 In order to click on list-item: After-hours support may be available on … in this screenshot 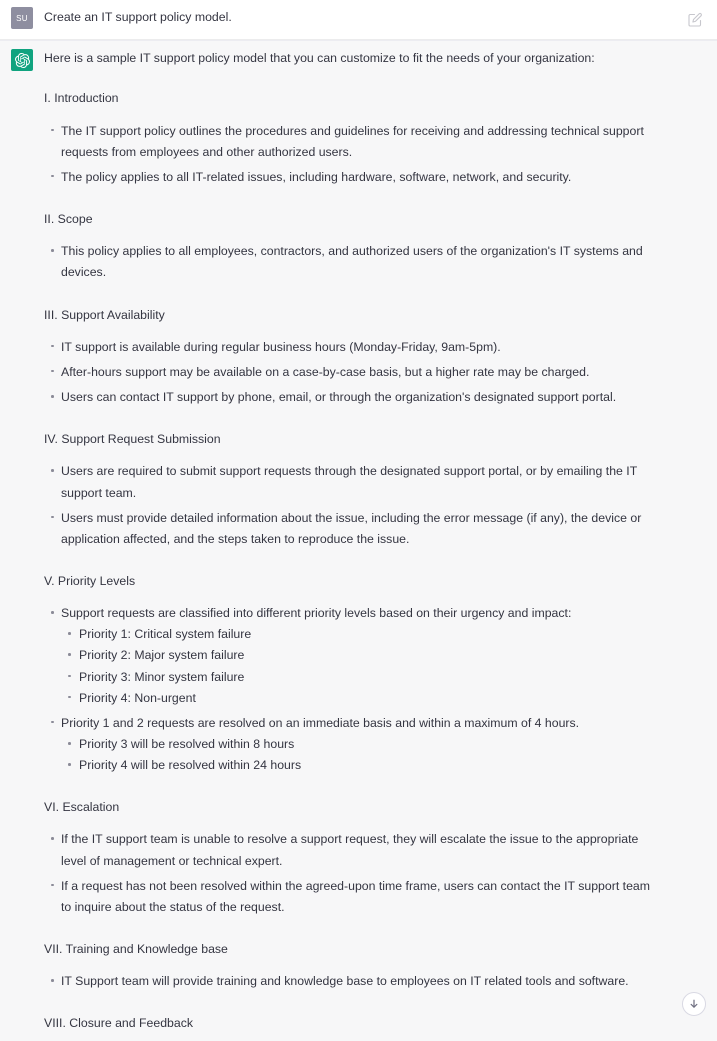, I will do `click(349, 372)`.